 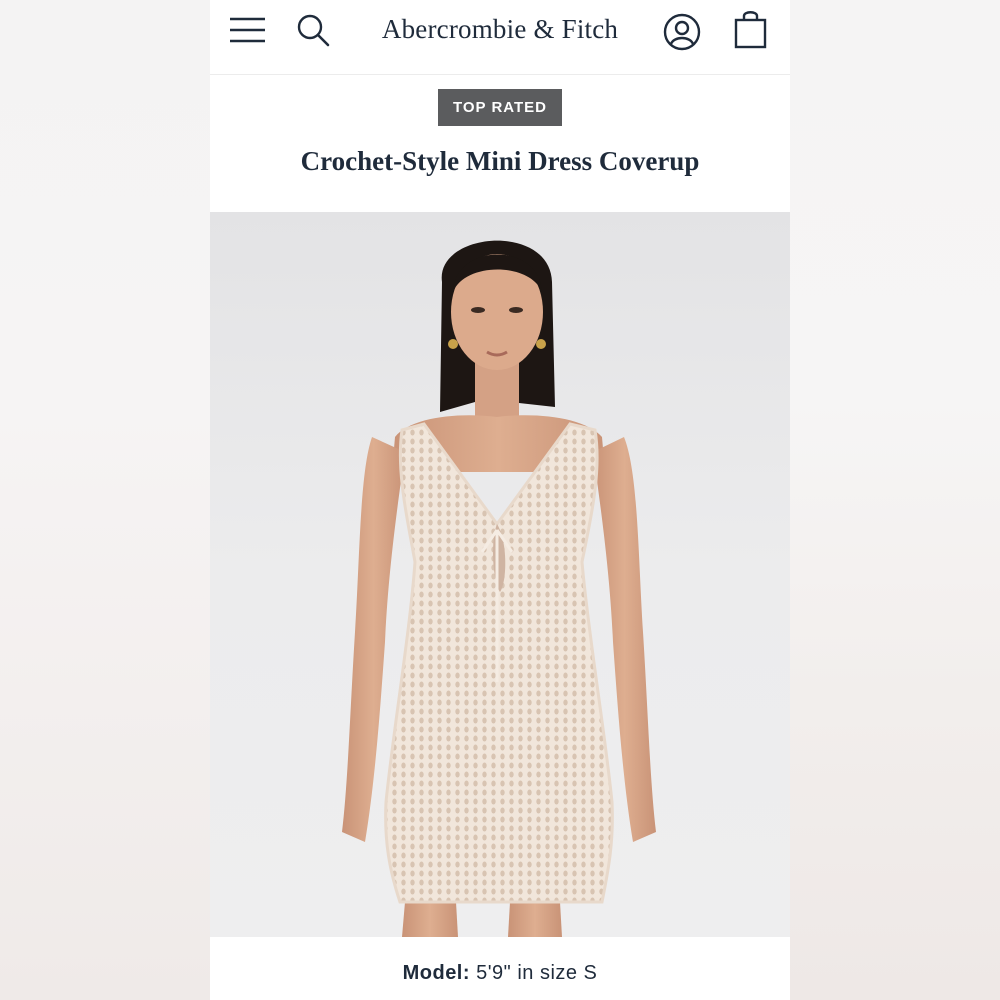 I want to click on model-size-info: Model: 5'9" in size S, so click(x=500, y=973).